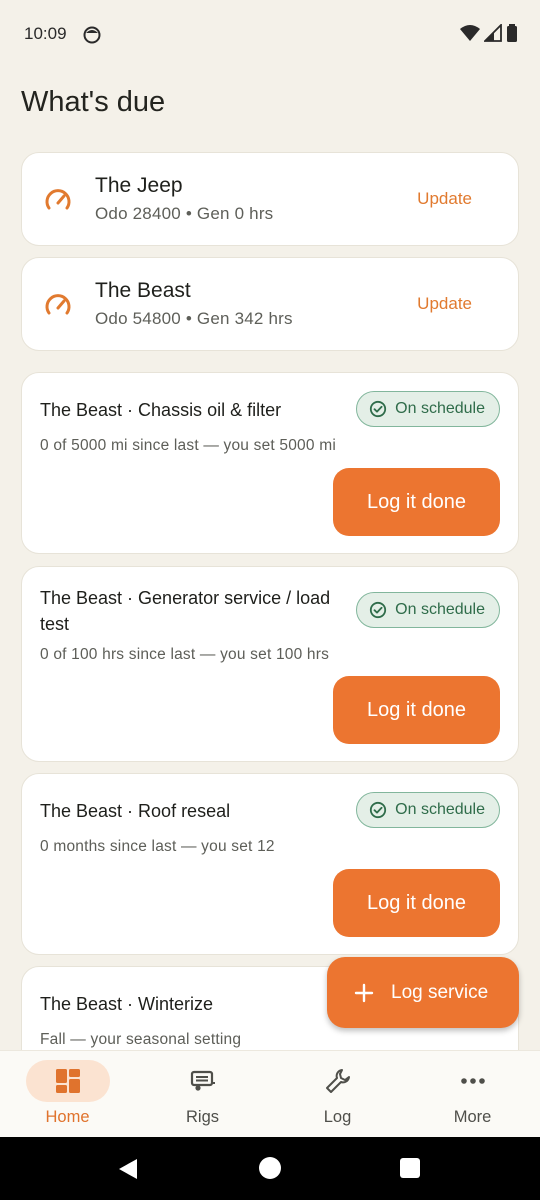 The width and height of the screenshot is (540, 1200). What do you see at coordinates (470, 33) in the screenshot?
I see `wifi-icon` at bounding box center [470, 33].